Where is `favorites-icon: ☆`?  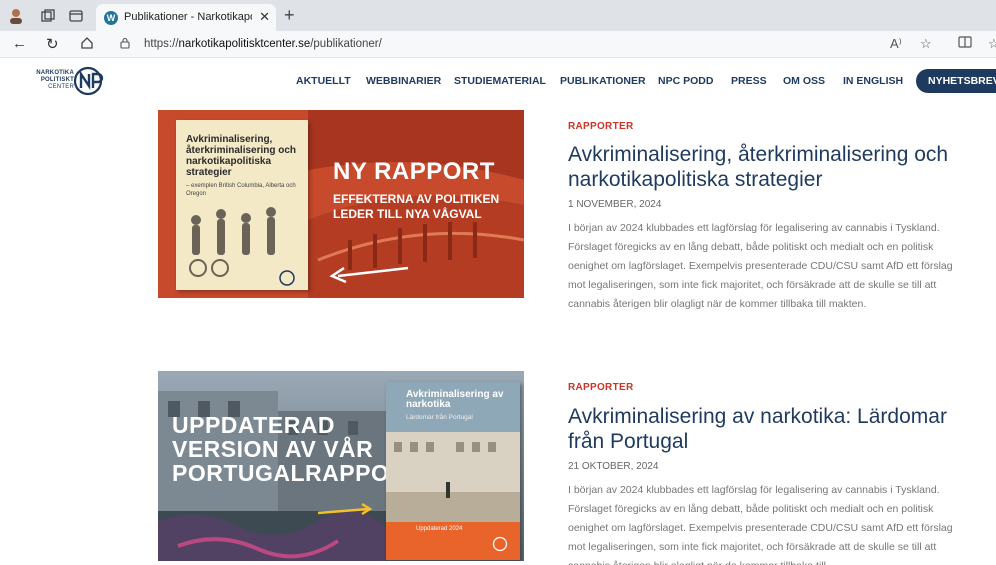 favorites-icon: ☆ is located at coordinates (992, 44).